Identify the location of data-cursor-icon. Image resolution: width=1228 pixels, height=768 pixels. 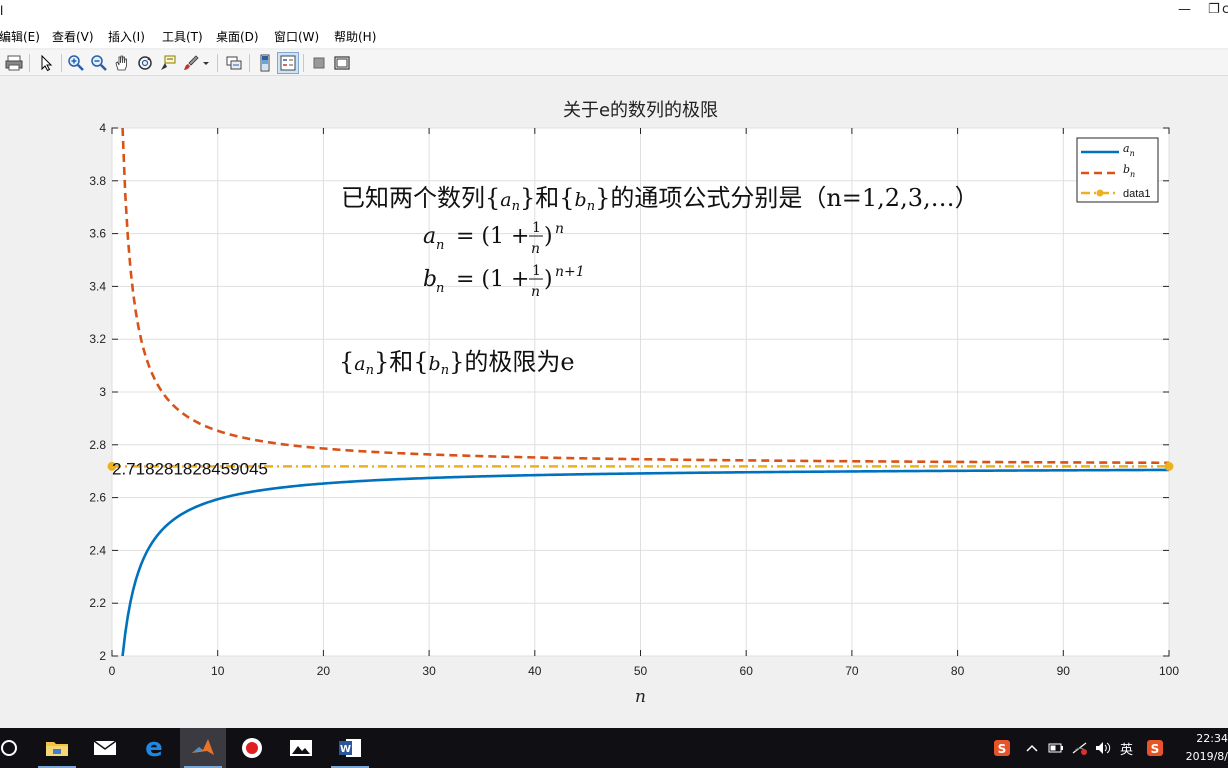
(168, 63).